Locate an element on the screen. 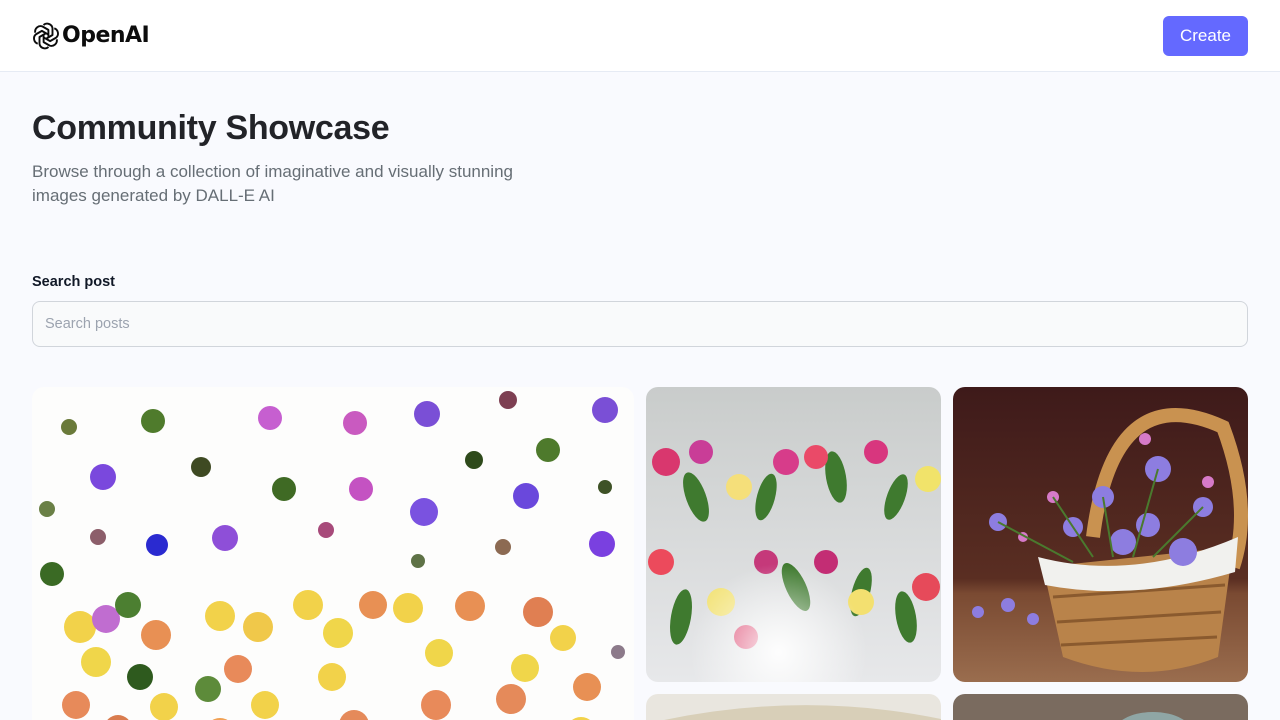 This screenshot has width=1280, height=720. create-button: Create is located at coordinates (1205, 35).